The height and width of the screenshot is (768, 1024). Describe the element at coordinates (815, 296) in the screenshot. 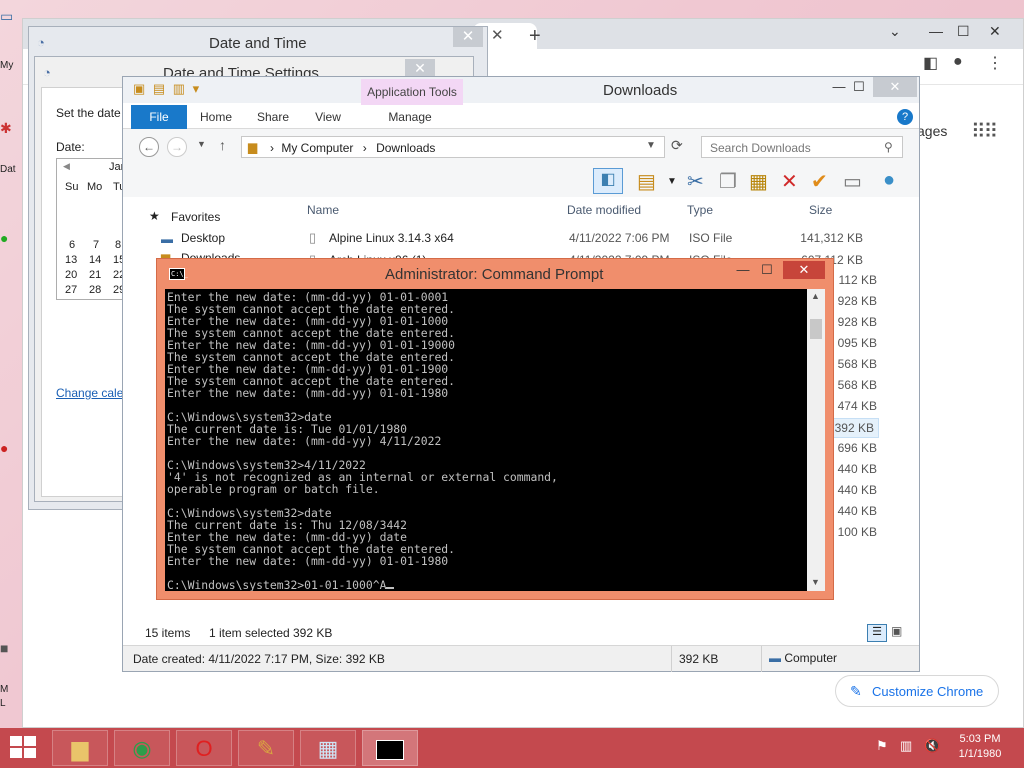

I see `scroll-up-icon: ▲` at that location.